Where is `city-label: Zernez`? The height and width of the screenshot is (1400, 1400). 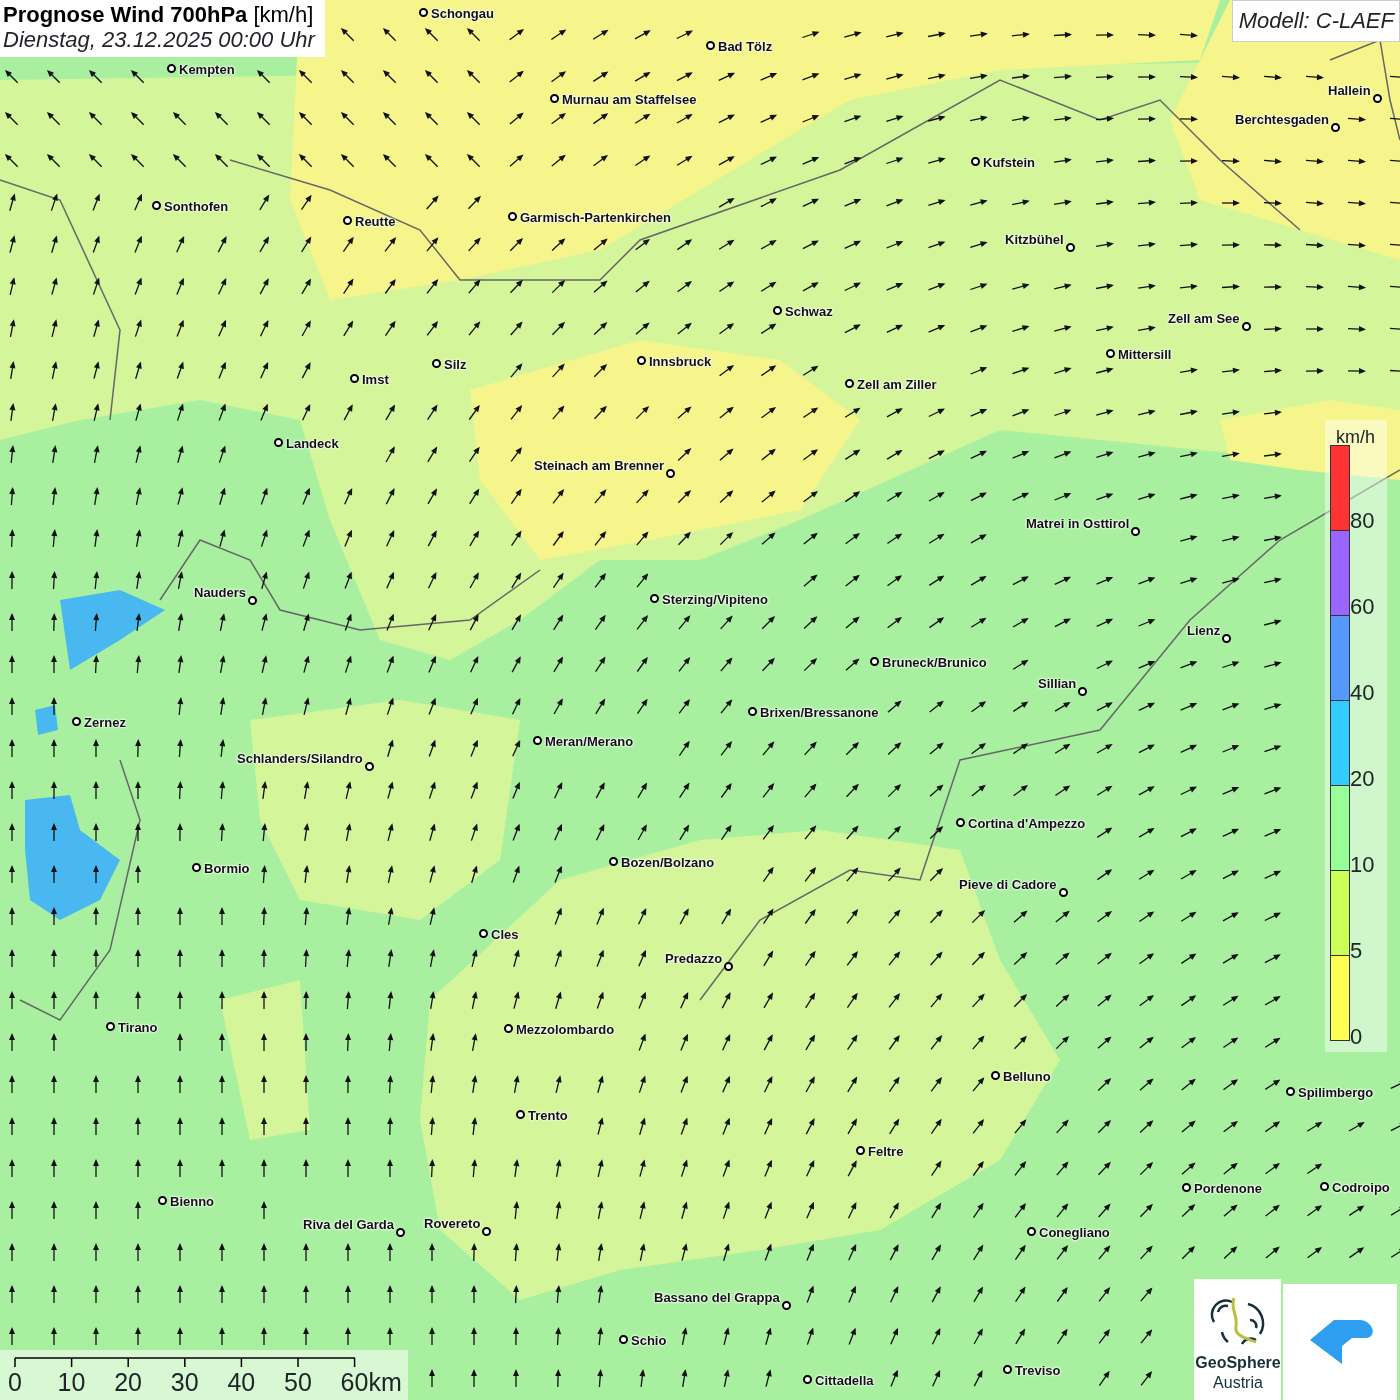
city-label: Zernez is located at coordinates (105, 722).